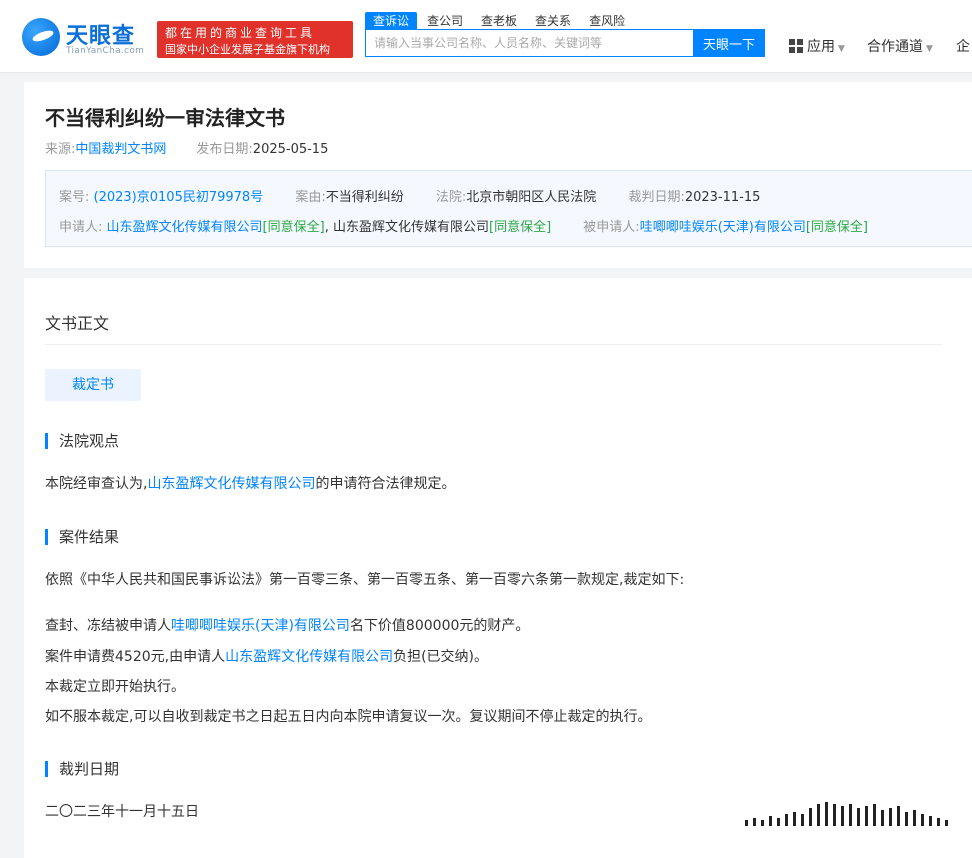 The image size is (972, 858). I want to click on applicant-link: 山东盈辉文化传媒有限公司, so click(185, 227).